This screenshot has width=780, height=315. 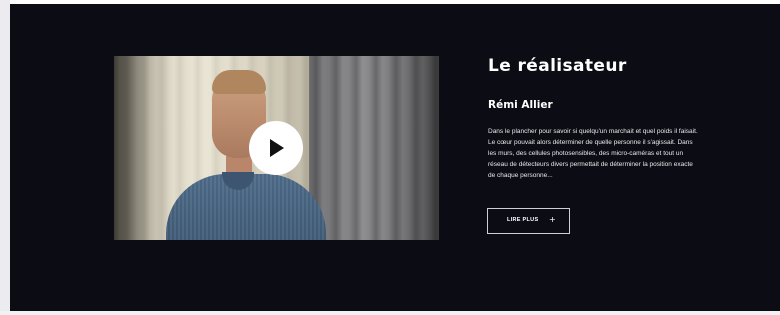 What do you see at coordinates (557, 66) in the screenshot?
I see `section-title: Le réalisateur` at bounding box center [557, 66].